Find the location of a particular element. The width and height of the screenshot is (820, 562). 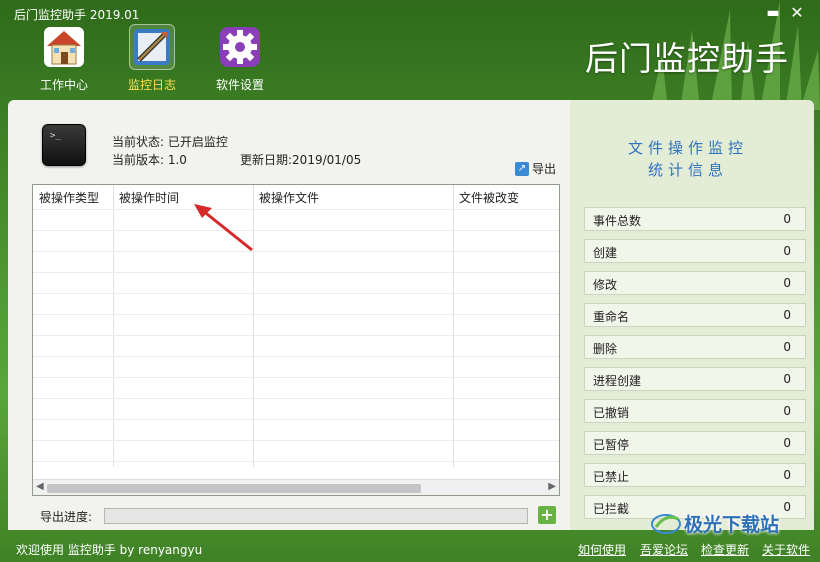

stat-row: 进程创建 0 is located at coordinates (695, 379).